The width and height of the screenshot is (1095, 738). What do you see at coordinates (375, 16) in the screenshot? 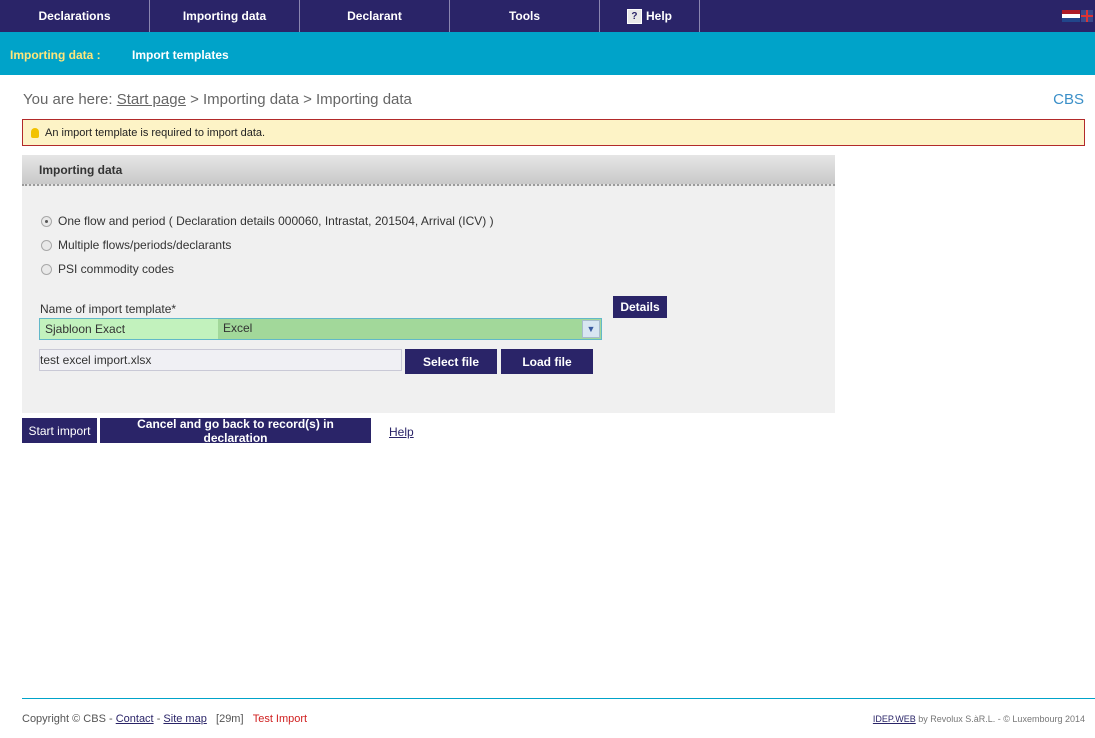
I see `nav-declarant: Declarant` at bounding box center [375, 16].